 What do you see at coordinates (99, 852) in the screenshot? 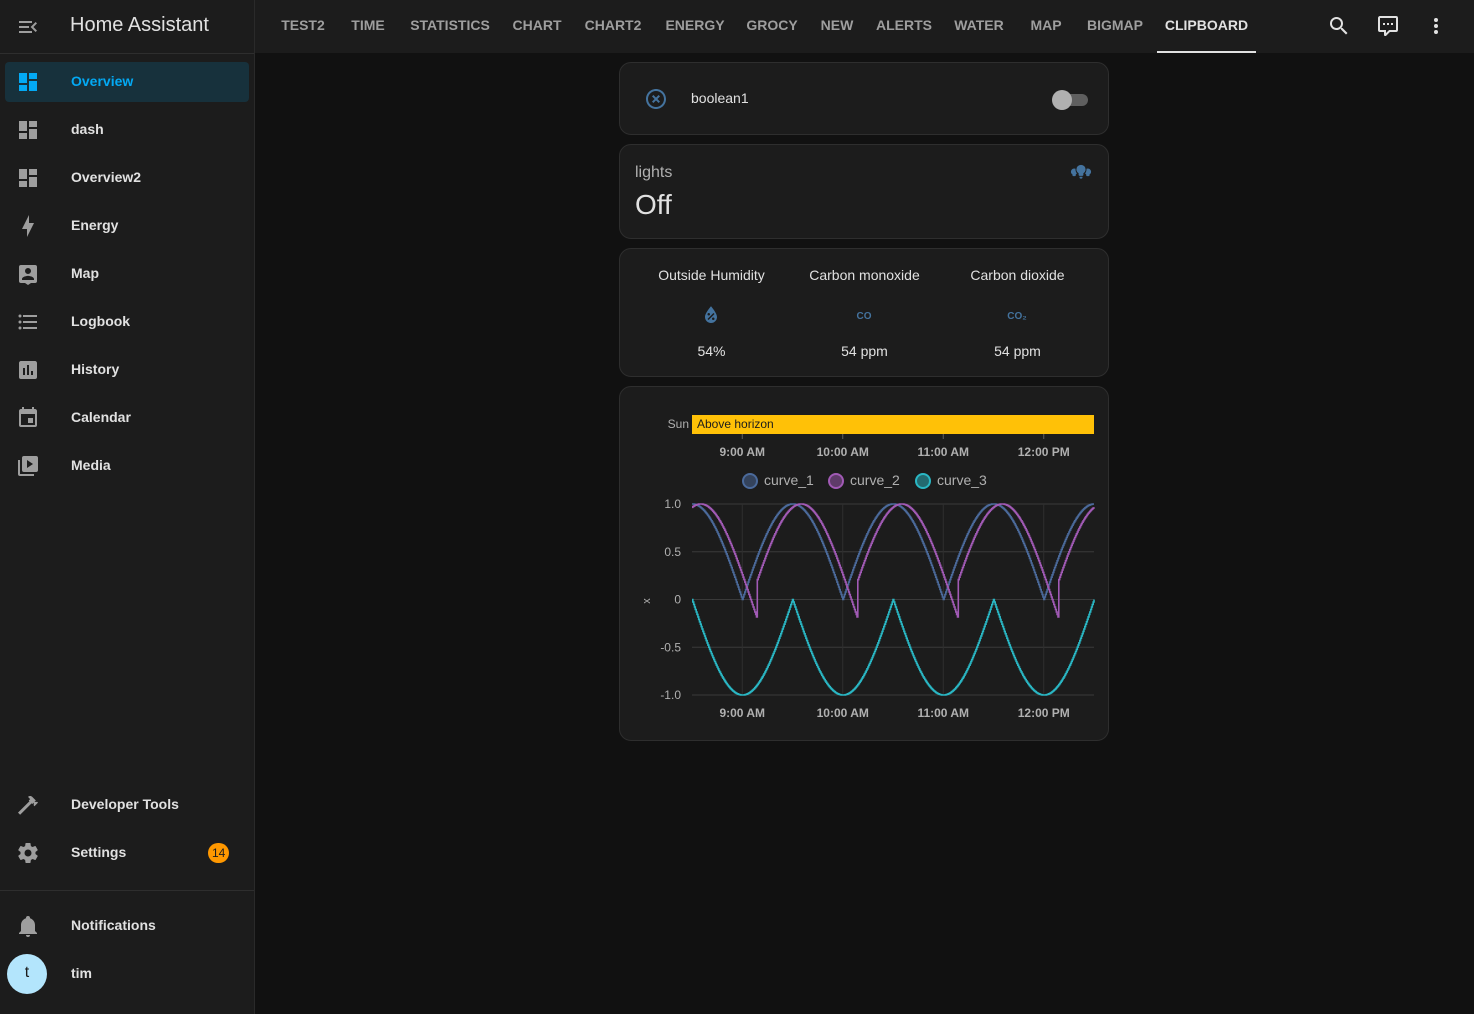
I see `sidebar-item-label: Settings` at bounding box center [99, 852].